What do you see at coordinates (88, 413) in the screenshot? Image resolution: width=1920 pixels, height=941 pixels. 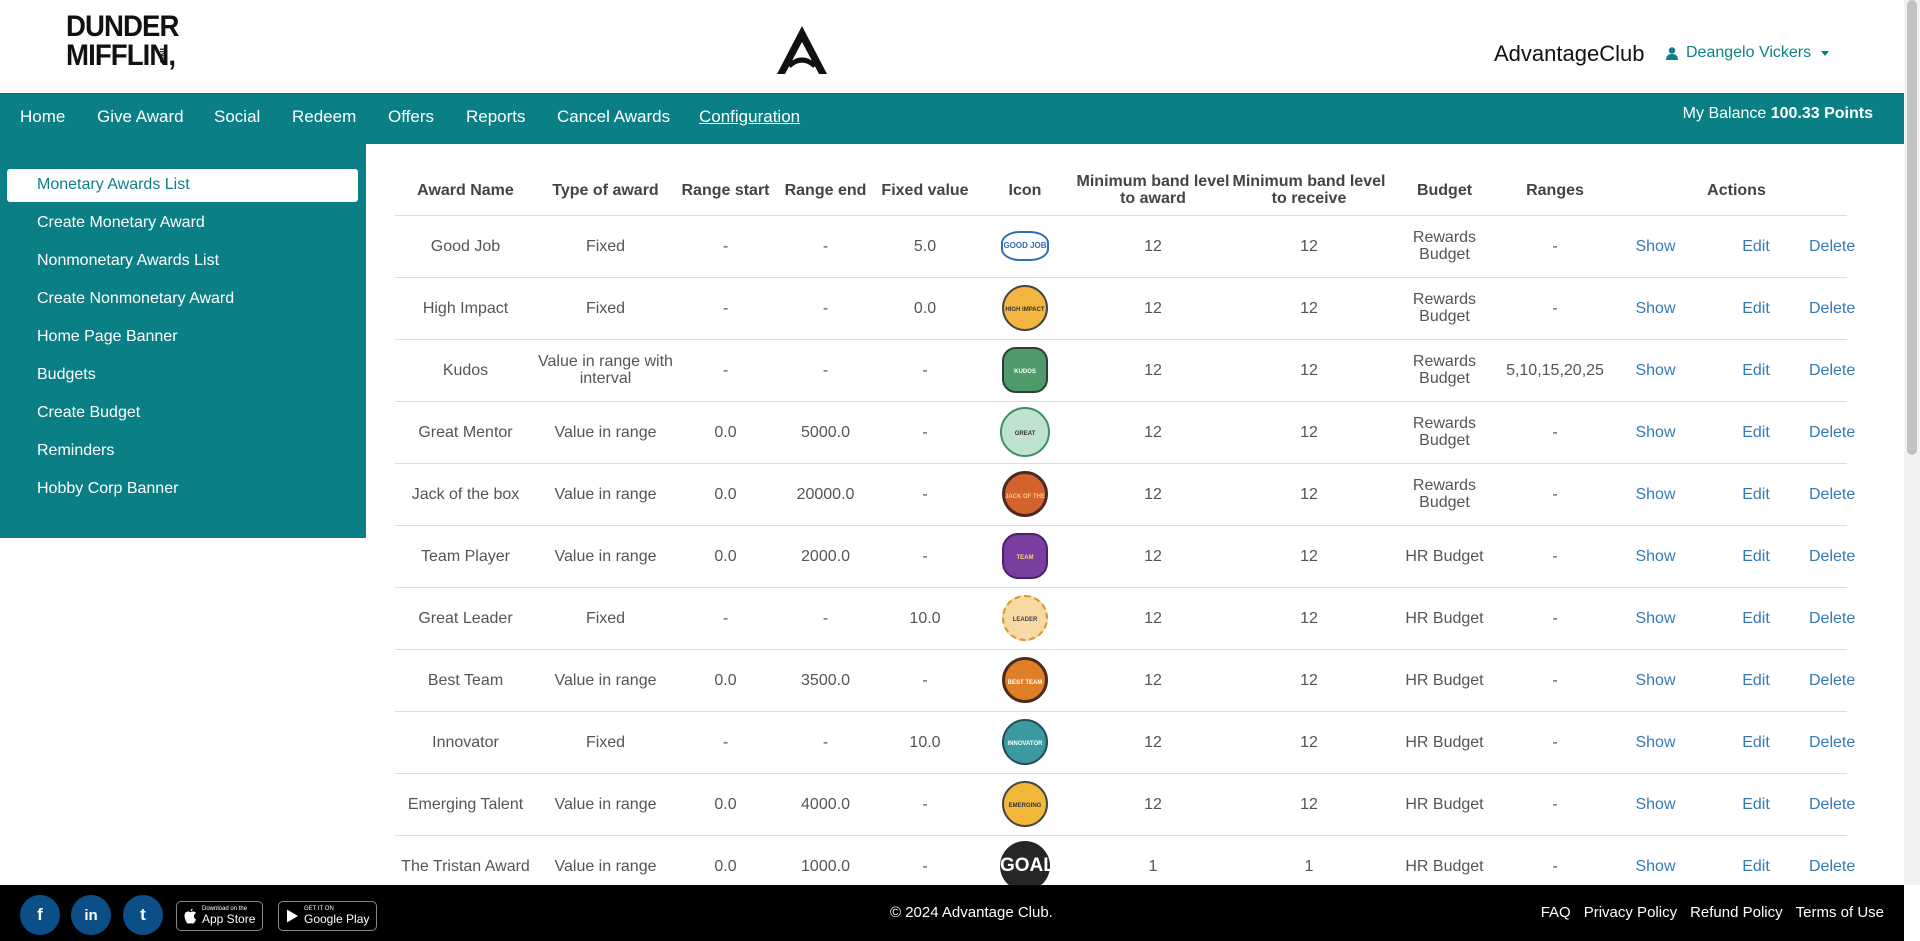 I see `sidebar-item-create-budget: Create Budget` at bounding box center [88, 413].